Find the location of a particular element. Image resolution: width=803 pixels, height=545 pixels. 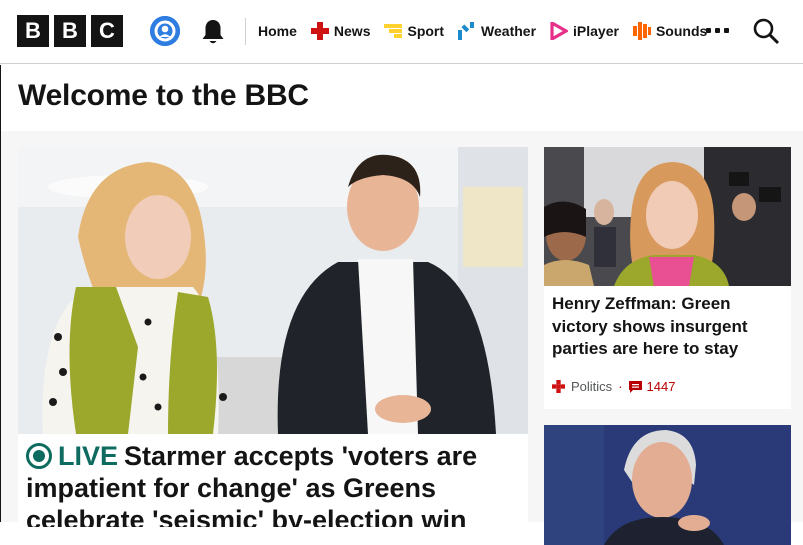

bell-icon is located at coordinates (213, 32).